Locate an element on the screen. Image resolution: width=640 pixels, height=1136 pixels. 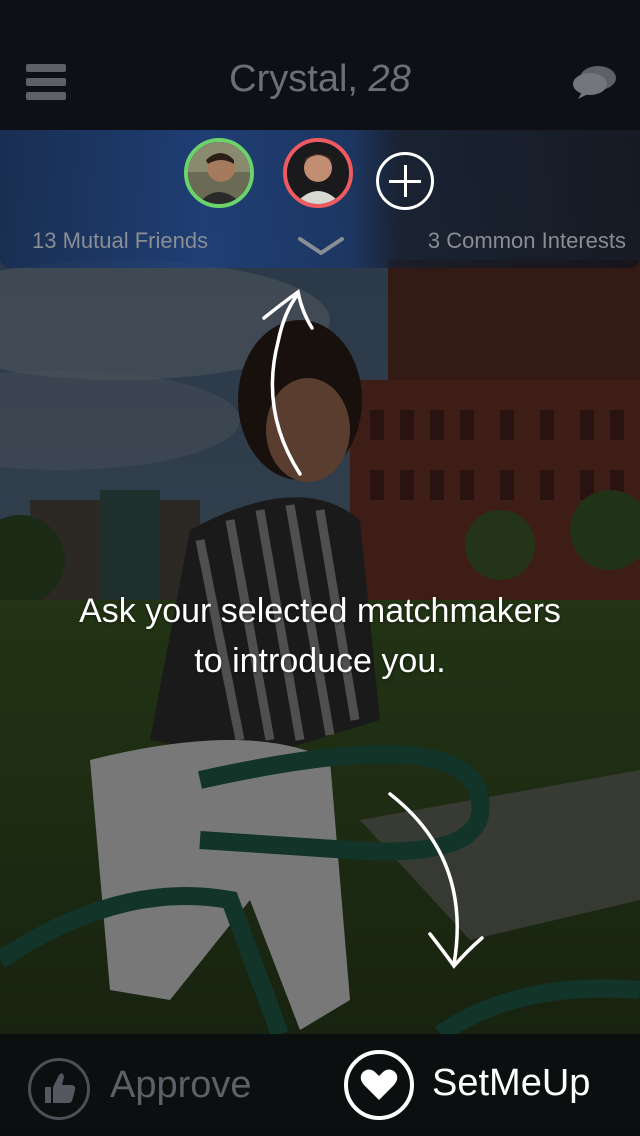
friend-avatar-1-photo is located at coordinates (219, 173).